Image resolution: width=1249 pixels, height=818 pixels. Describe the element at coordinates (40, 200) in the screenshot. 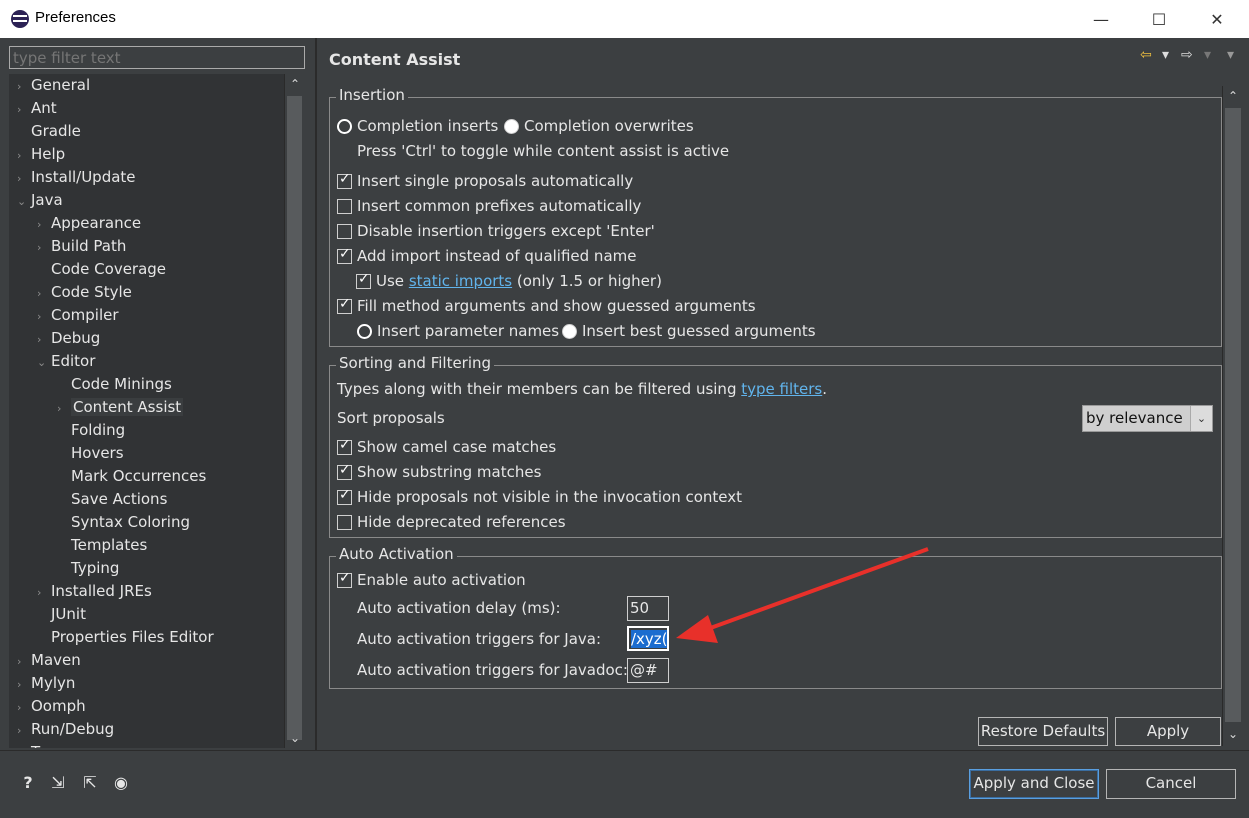

I see `tree-item-java: ⌄ Java` at that location.